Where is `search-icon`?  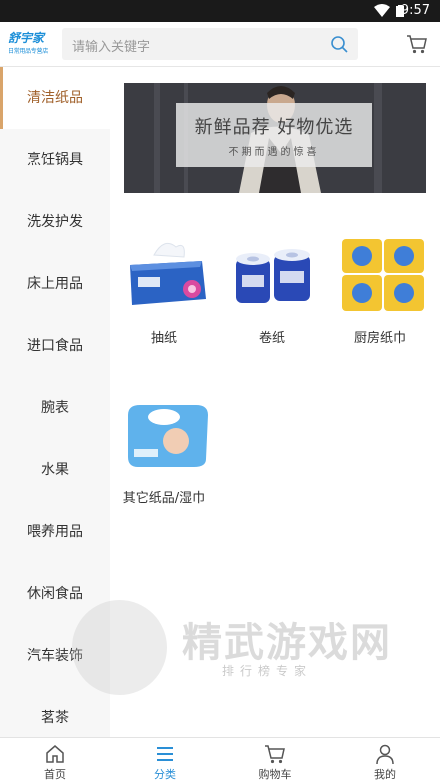
search-icon is located at coordinates (339, 44).